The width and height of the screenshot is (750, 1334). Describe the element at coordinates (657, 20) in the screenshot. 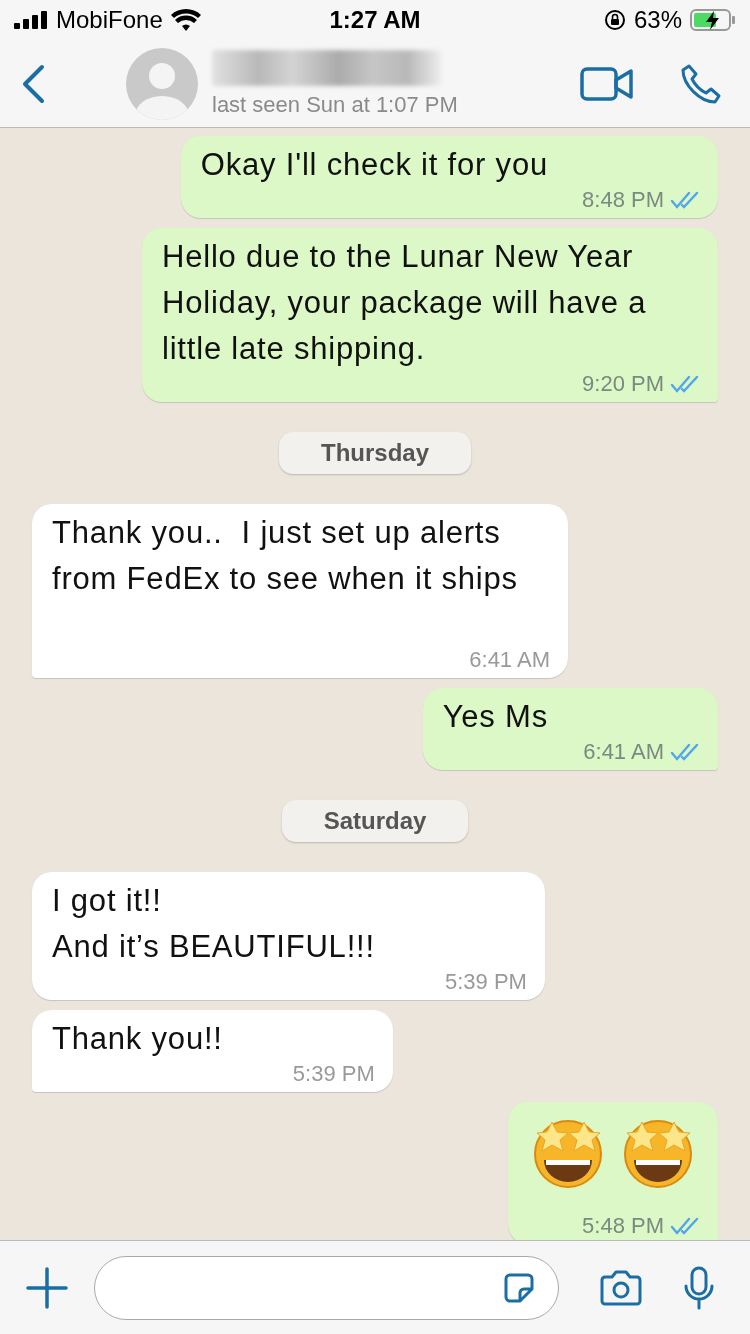

I see `battery-percent: 63%` at that location.